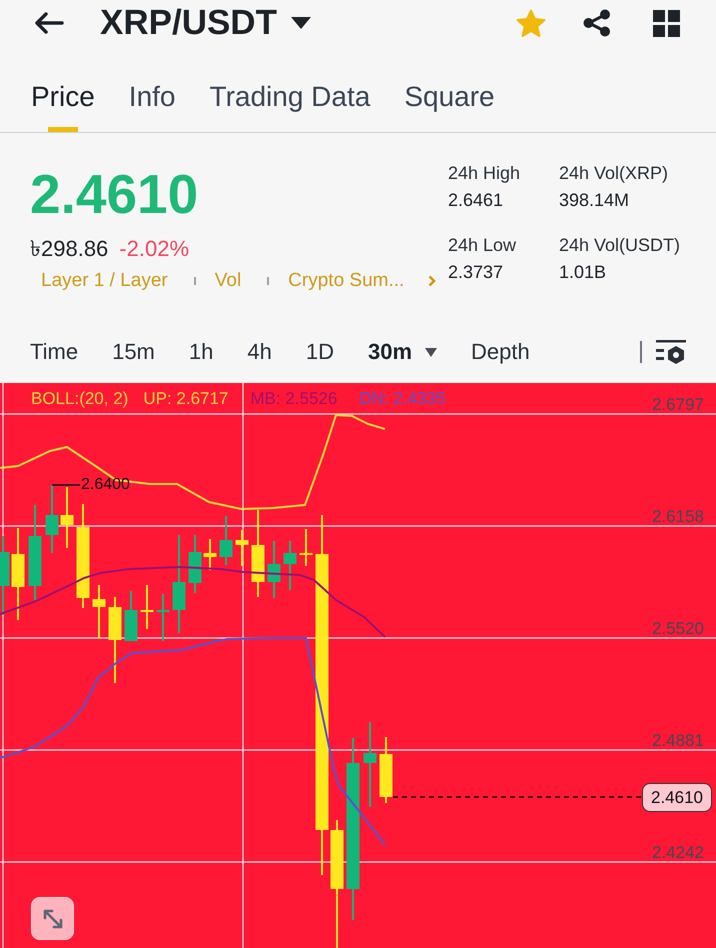  I want to click on grid-icon, so click(666, 23).